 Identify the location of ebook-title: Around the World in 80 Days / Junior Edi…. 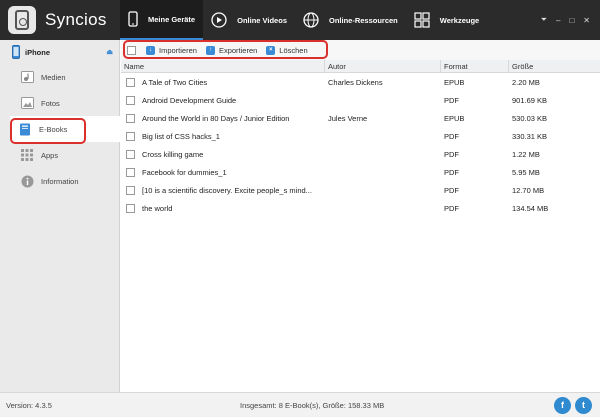
(216, 118).